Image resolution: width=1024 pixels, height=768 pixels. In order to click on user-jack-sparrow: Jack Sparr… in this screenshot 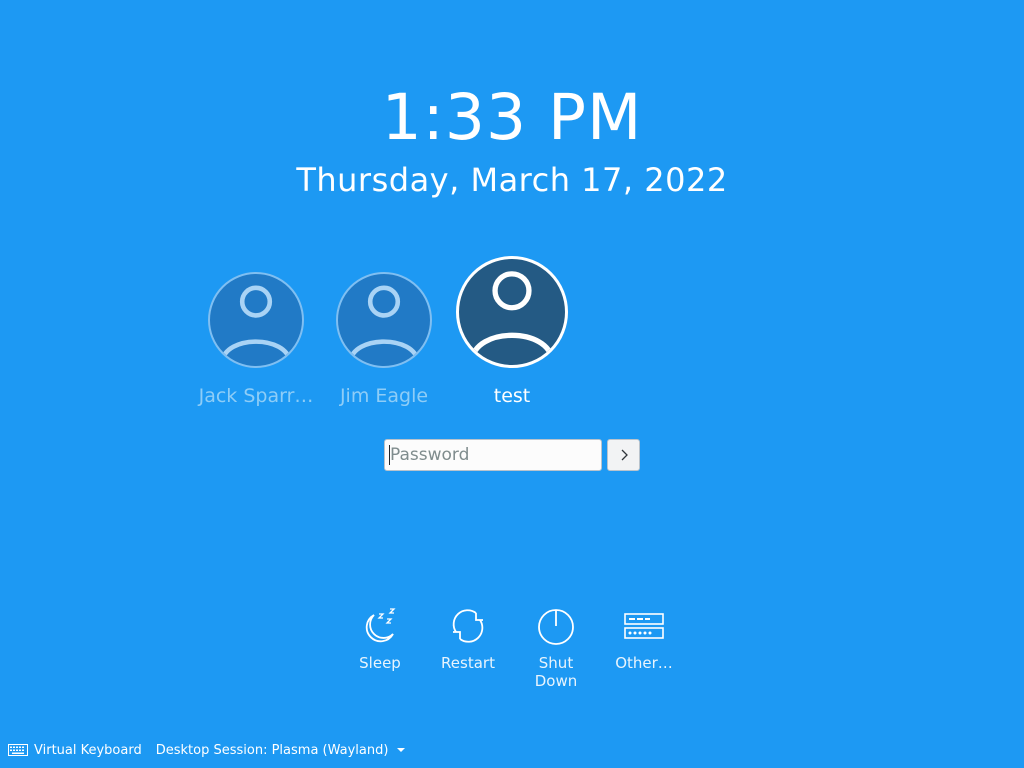, I will do `click(256, 340)`.